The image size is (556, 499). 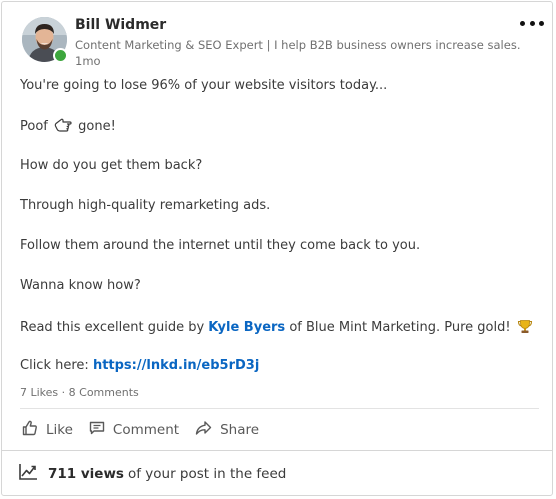 What do you see at coordinates (400, 327) in the screenshot?
I see `post-text: of Blue Mint Marketing. Pure gold!` at bounding box center [400, 327].